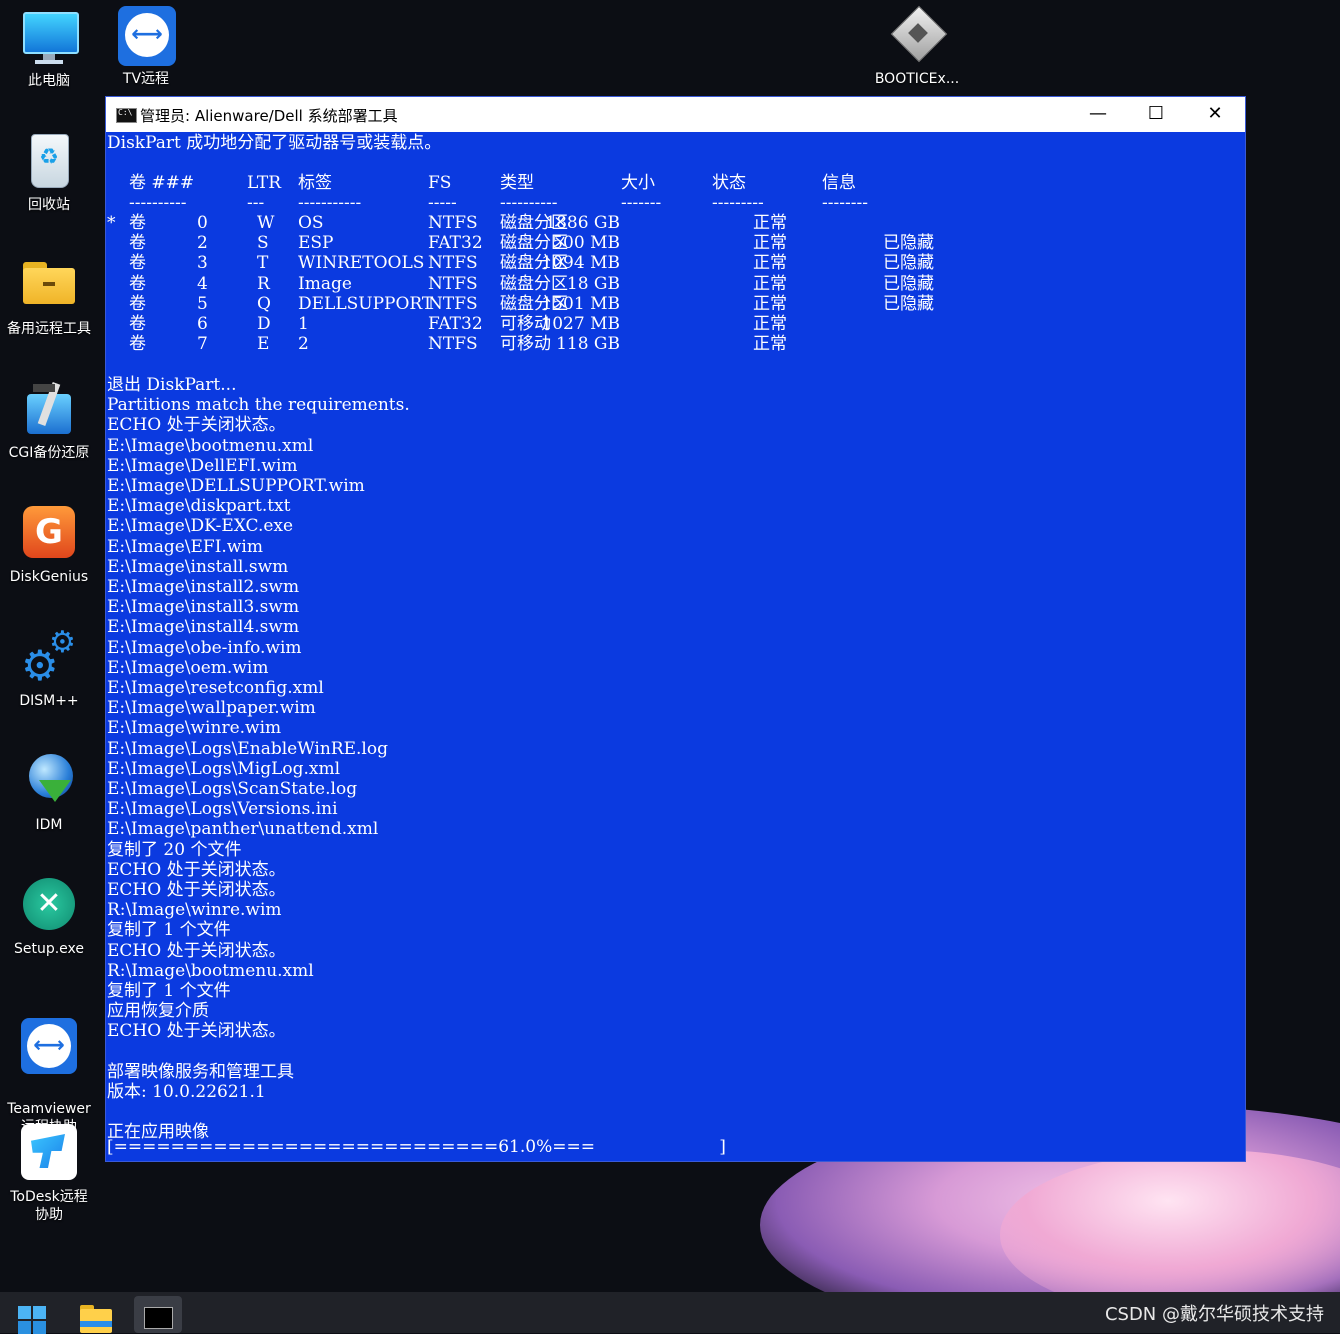 The height and width of the screenshot is (1334, 1340). Describe the element at coordinates (442, 203) in the screenshot. I see `header-dash: -----` at that location.